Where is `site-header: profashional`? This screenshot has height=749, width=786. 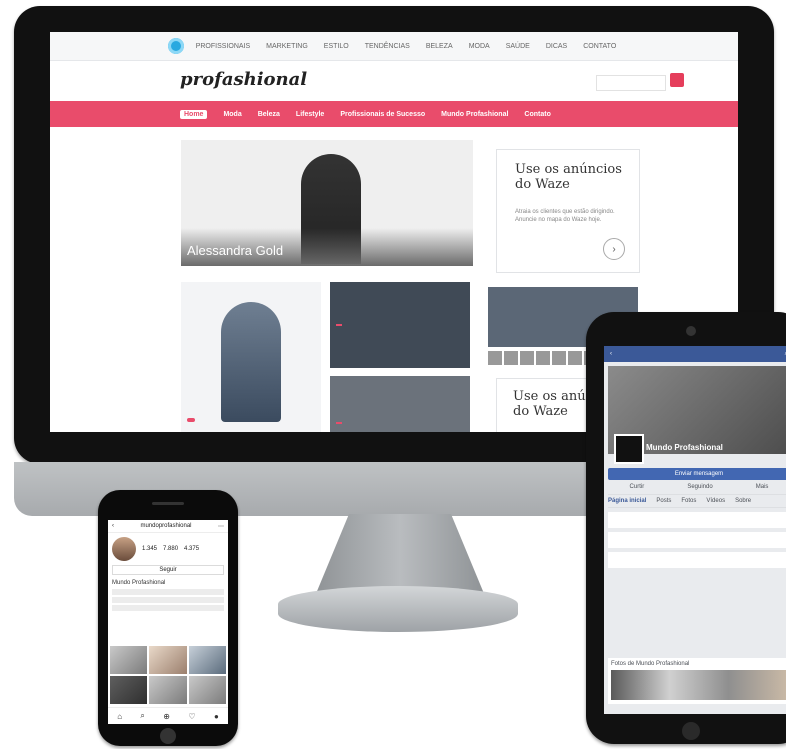 site-header: profashional is located at coordinates (394, 81).